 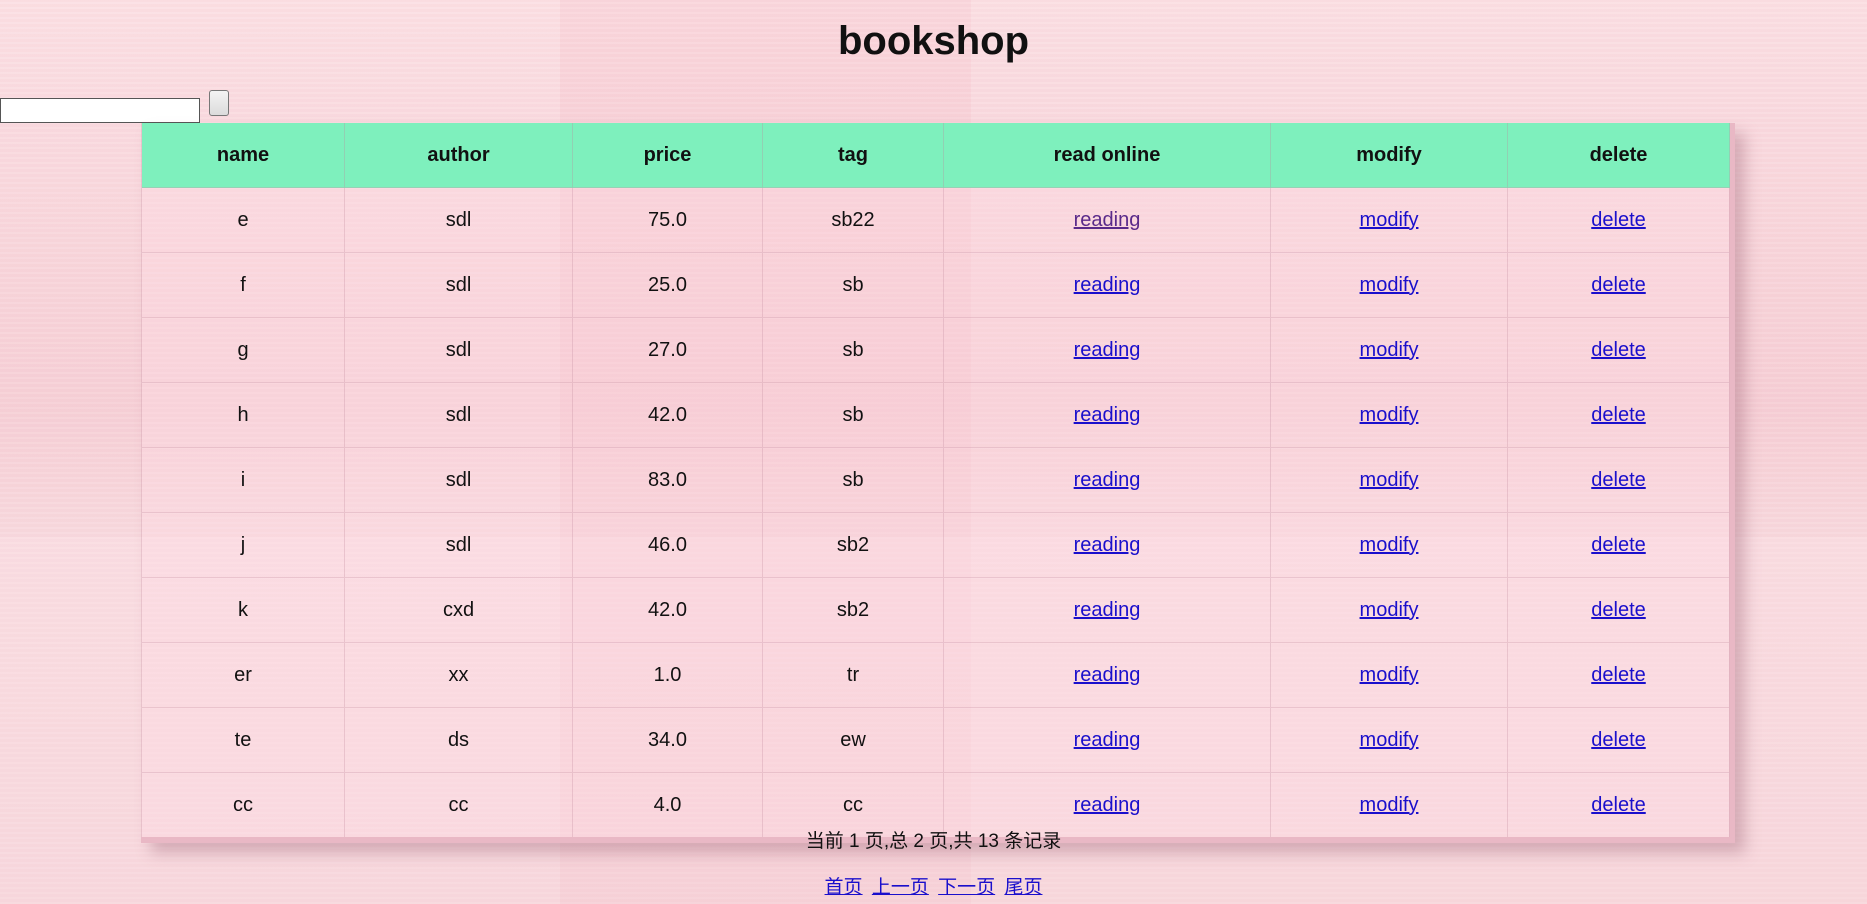 What do you see at coordinates (458, 740) in the screenshot?
I see `cell-author: ds` at bounding box center [458, 740].